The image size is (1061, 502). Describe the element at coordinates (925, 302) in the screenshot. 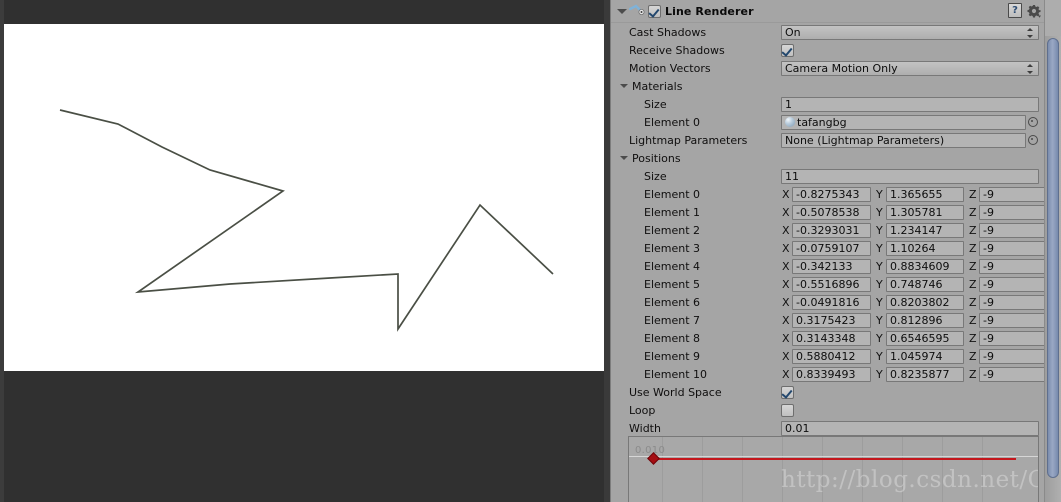

I see `position-element-6-y-input: 0.8203802` at that location.